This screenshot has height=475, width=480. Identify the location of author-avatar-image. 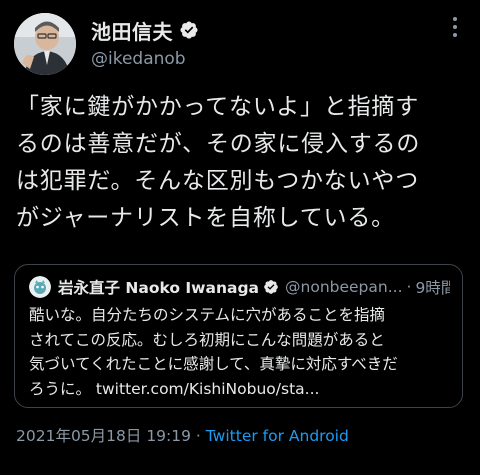
(45, 44).